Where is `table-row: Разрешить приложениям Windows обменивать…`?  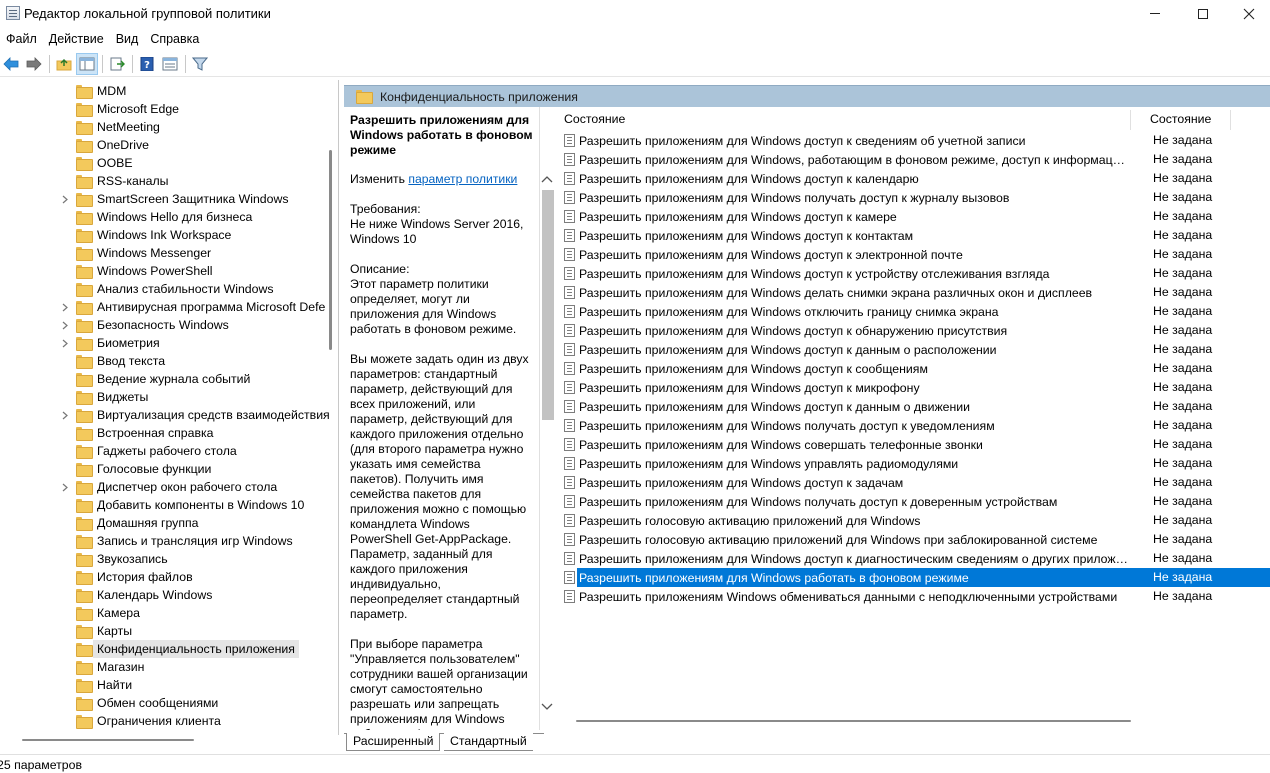 table-row: Разрешить приложениям Windows обменивать… is located at coordinates (914, 596).